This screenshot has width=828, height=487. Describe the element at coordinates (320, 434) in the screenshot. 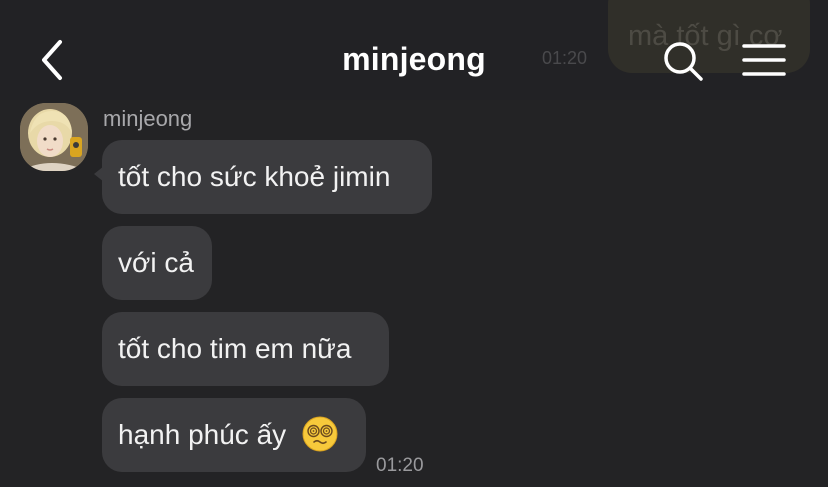

I see `dizzy-face-emoji-icon` at that location.